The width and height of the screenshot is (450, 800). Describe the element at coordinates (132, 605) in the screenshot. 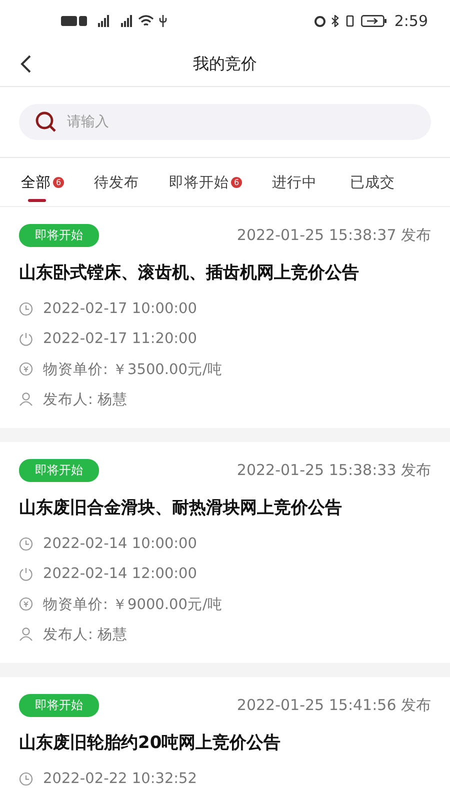

I see `info-text: 物资单价: ￥9000.00元/吨` at that location.